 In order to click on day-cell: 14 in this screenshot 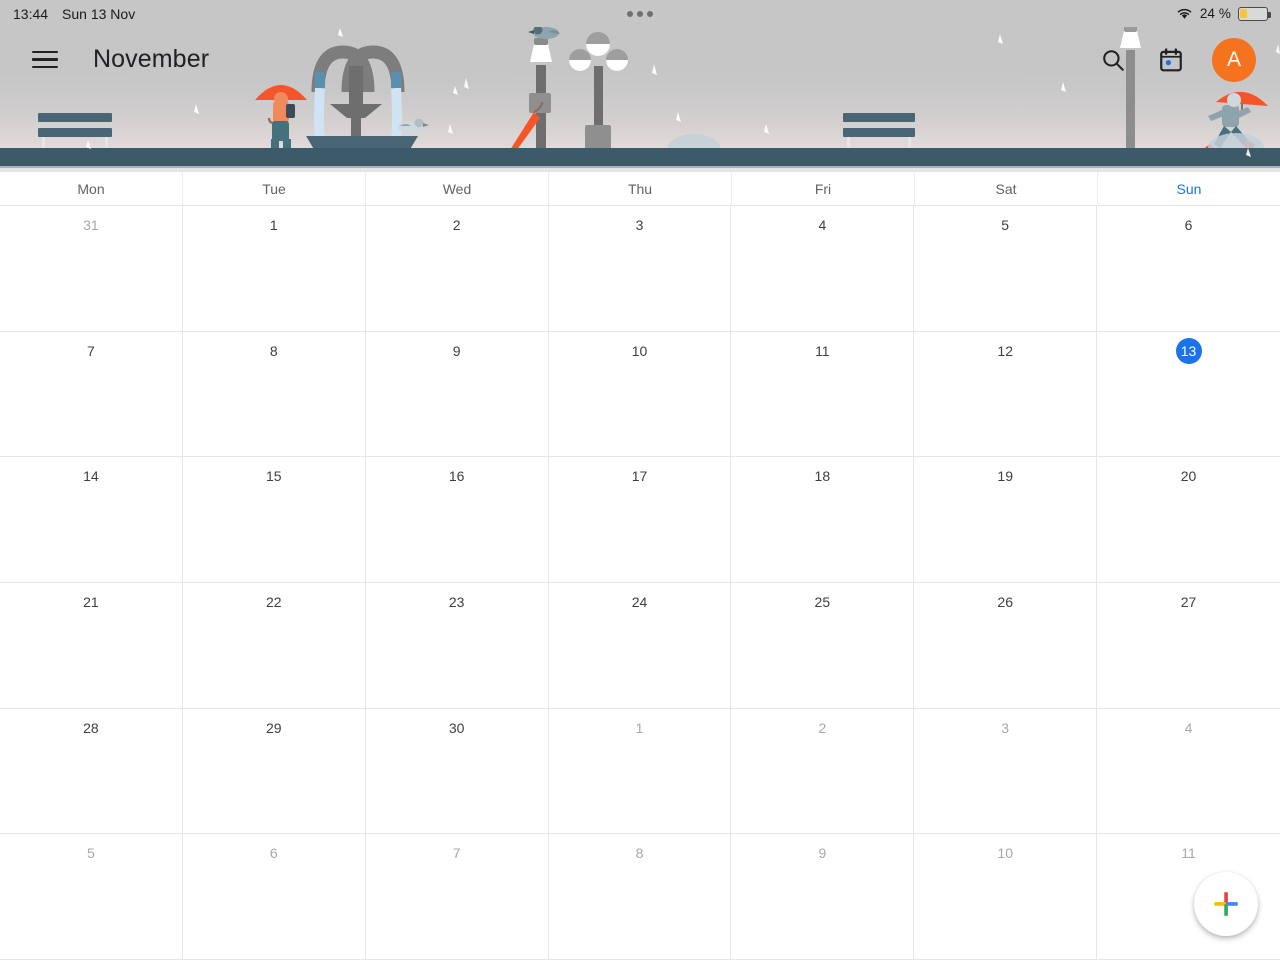, I will do `click(91, 520)`.